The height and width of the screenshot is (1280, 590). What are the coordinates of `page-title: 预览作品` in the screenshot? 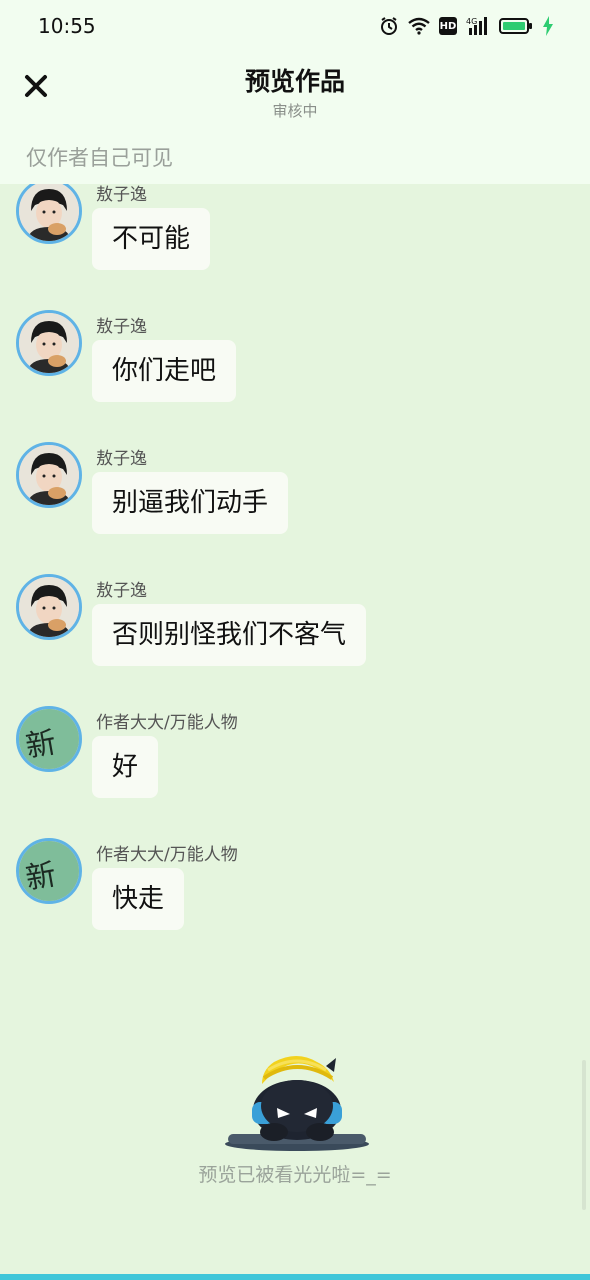 It's located at (294, 81).